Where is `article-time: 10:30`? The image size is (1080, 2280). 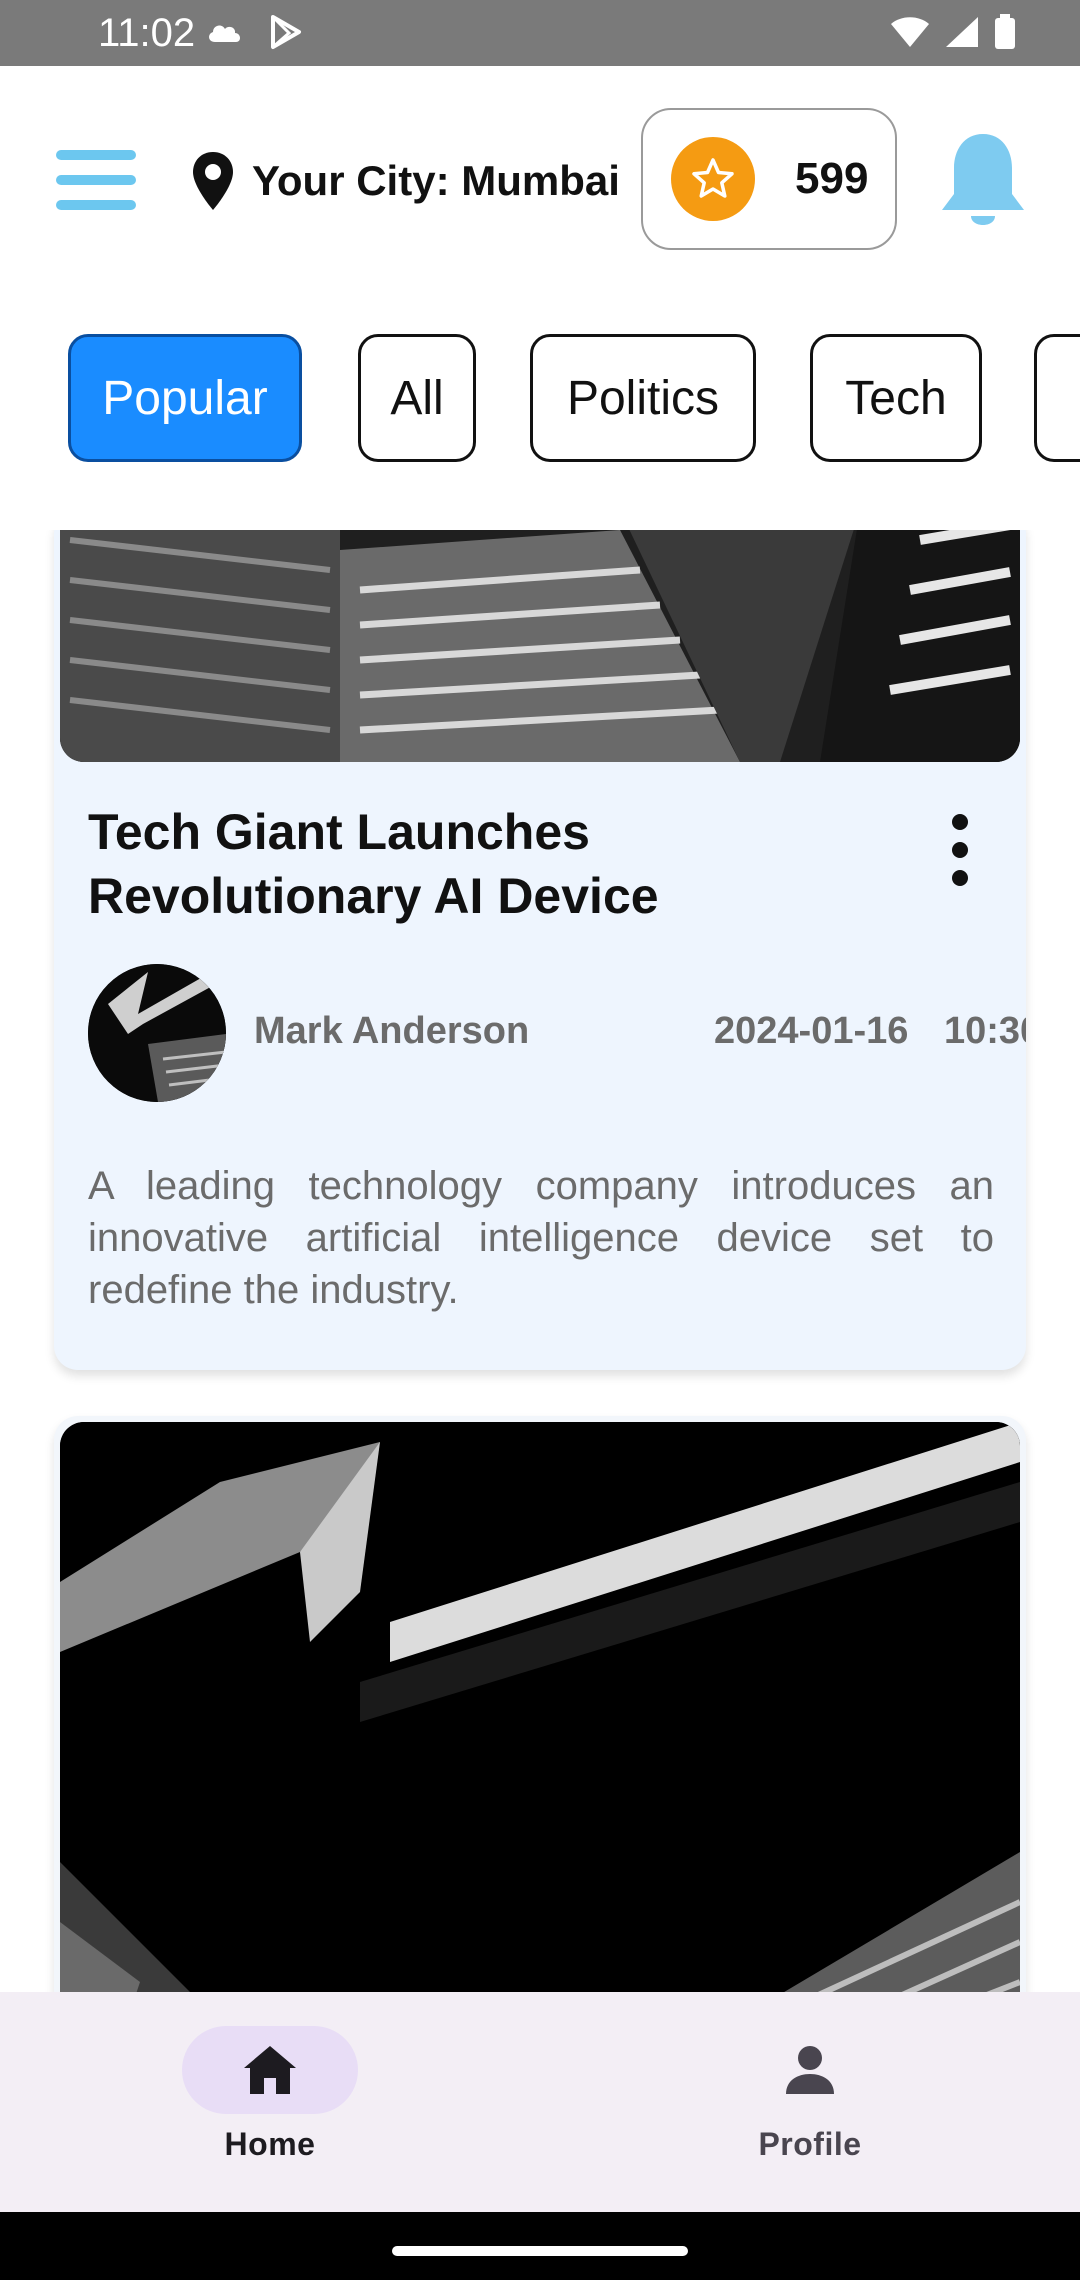
article-time: 10:30 is located at coordinates (985, 1031).